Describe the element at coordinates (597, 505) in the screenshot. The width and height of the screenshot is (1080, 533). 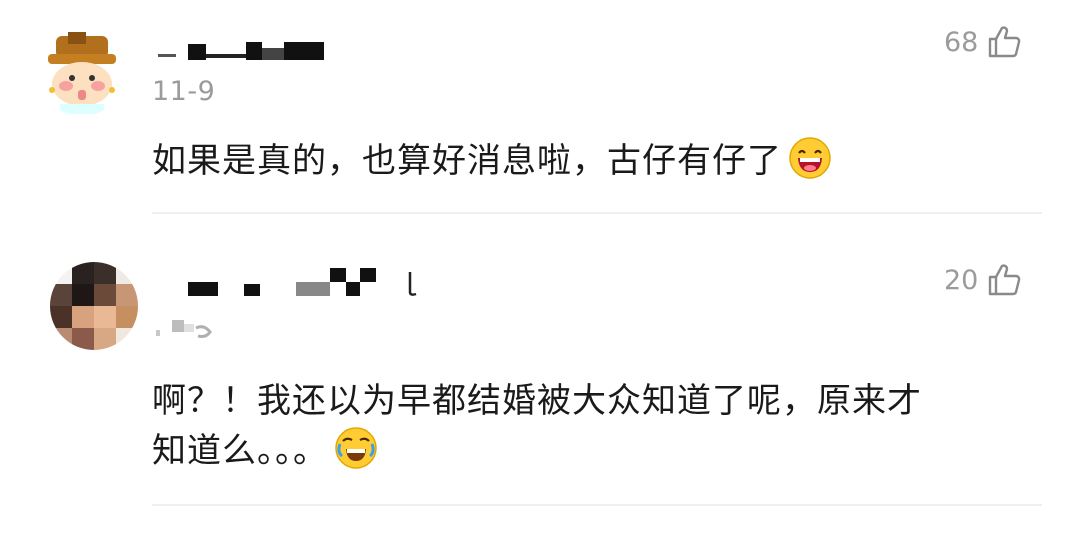
I see `divider` at that location.